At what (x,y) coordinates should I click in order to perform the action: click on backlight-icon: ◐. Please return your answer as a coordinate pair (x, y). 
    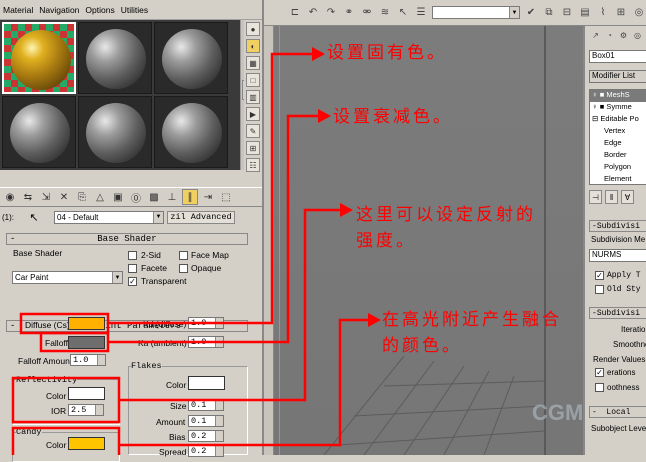
    Looking at the image, I should click on (253, 46).